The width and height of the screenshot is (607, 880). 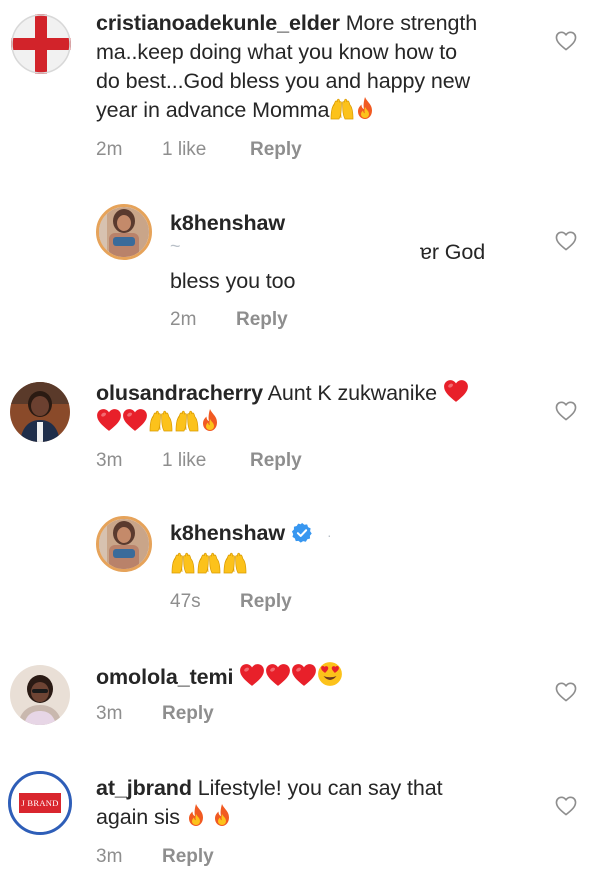 I want to click on verified-badge-icon, so click(x=302, y=533).